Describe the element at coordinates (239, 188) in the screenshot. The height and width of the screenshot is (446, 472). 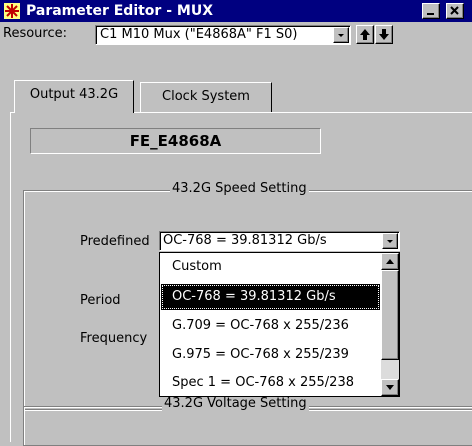
I see `speed-setting-title: 43.2G Speed Setting` at that location.